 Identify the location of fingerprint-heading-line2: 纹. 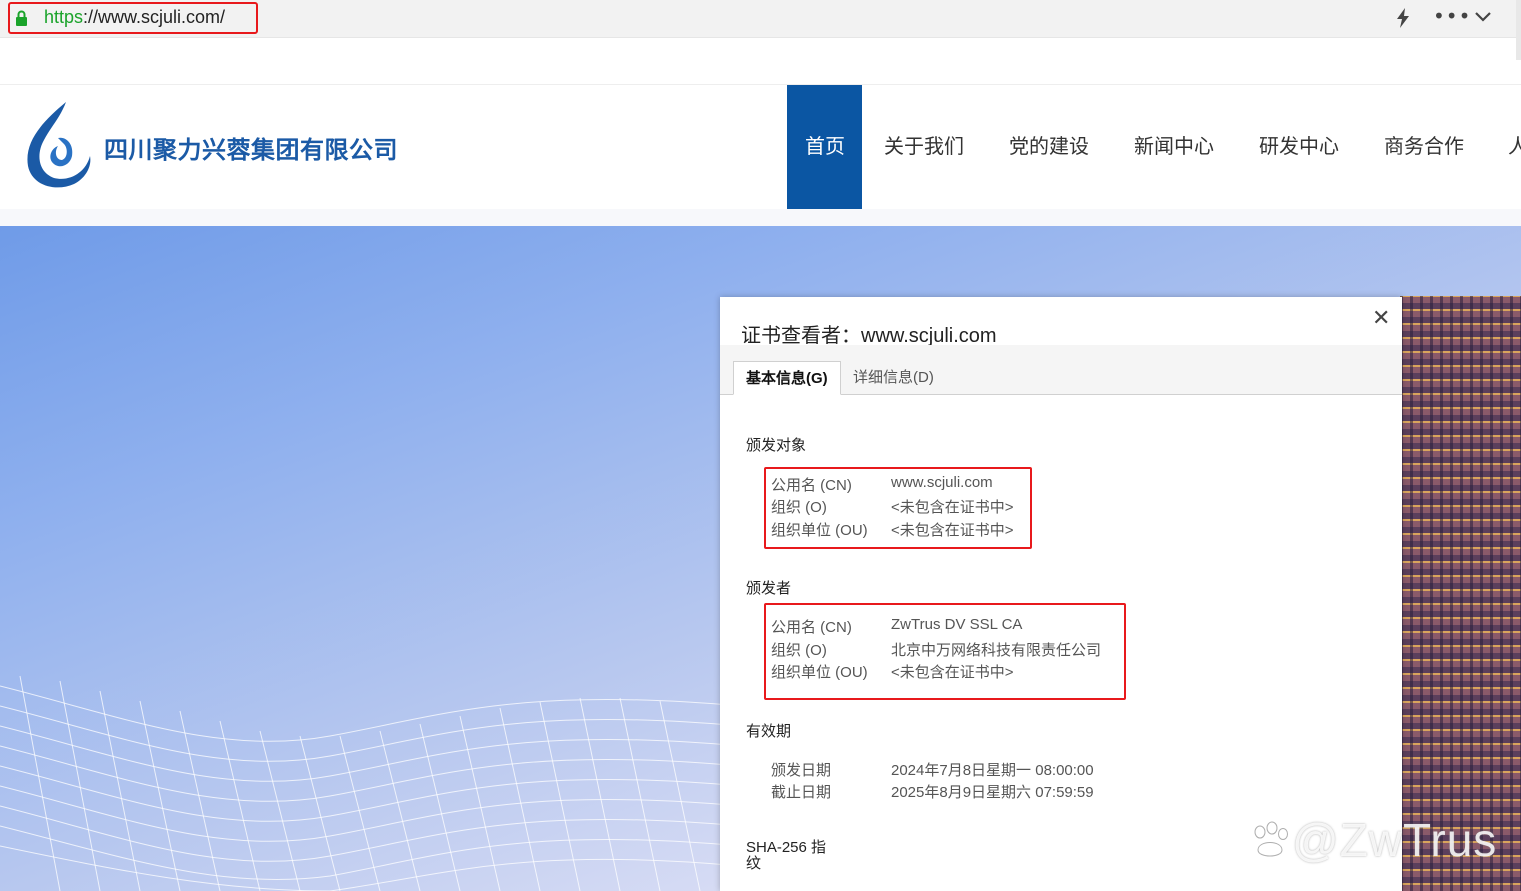
(754, 863).